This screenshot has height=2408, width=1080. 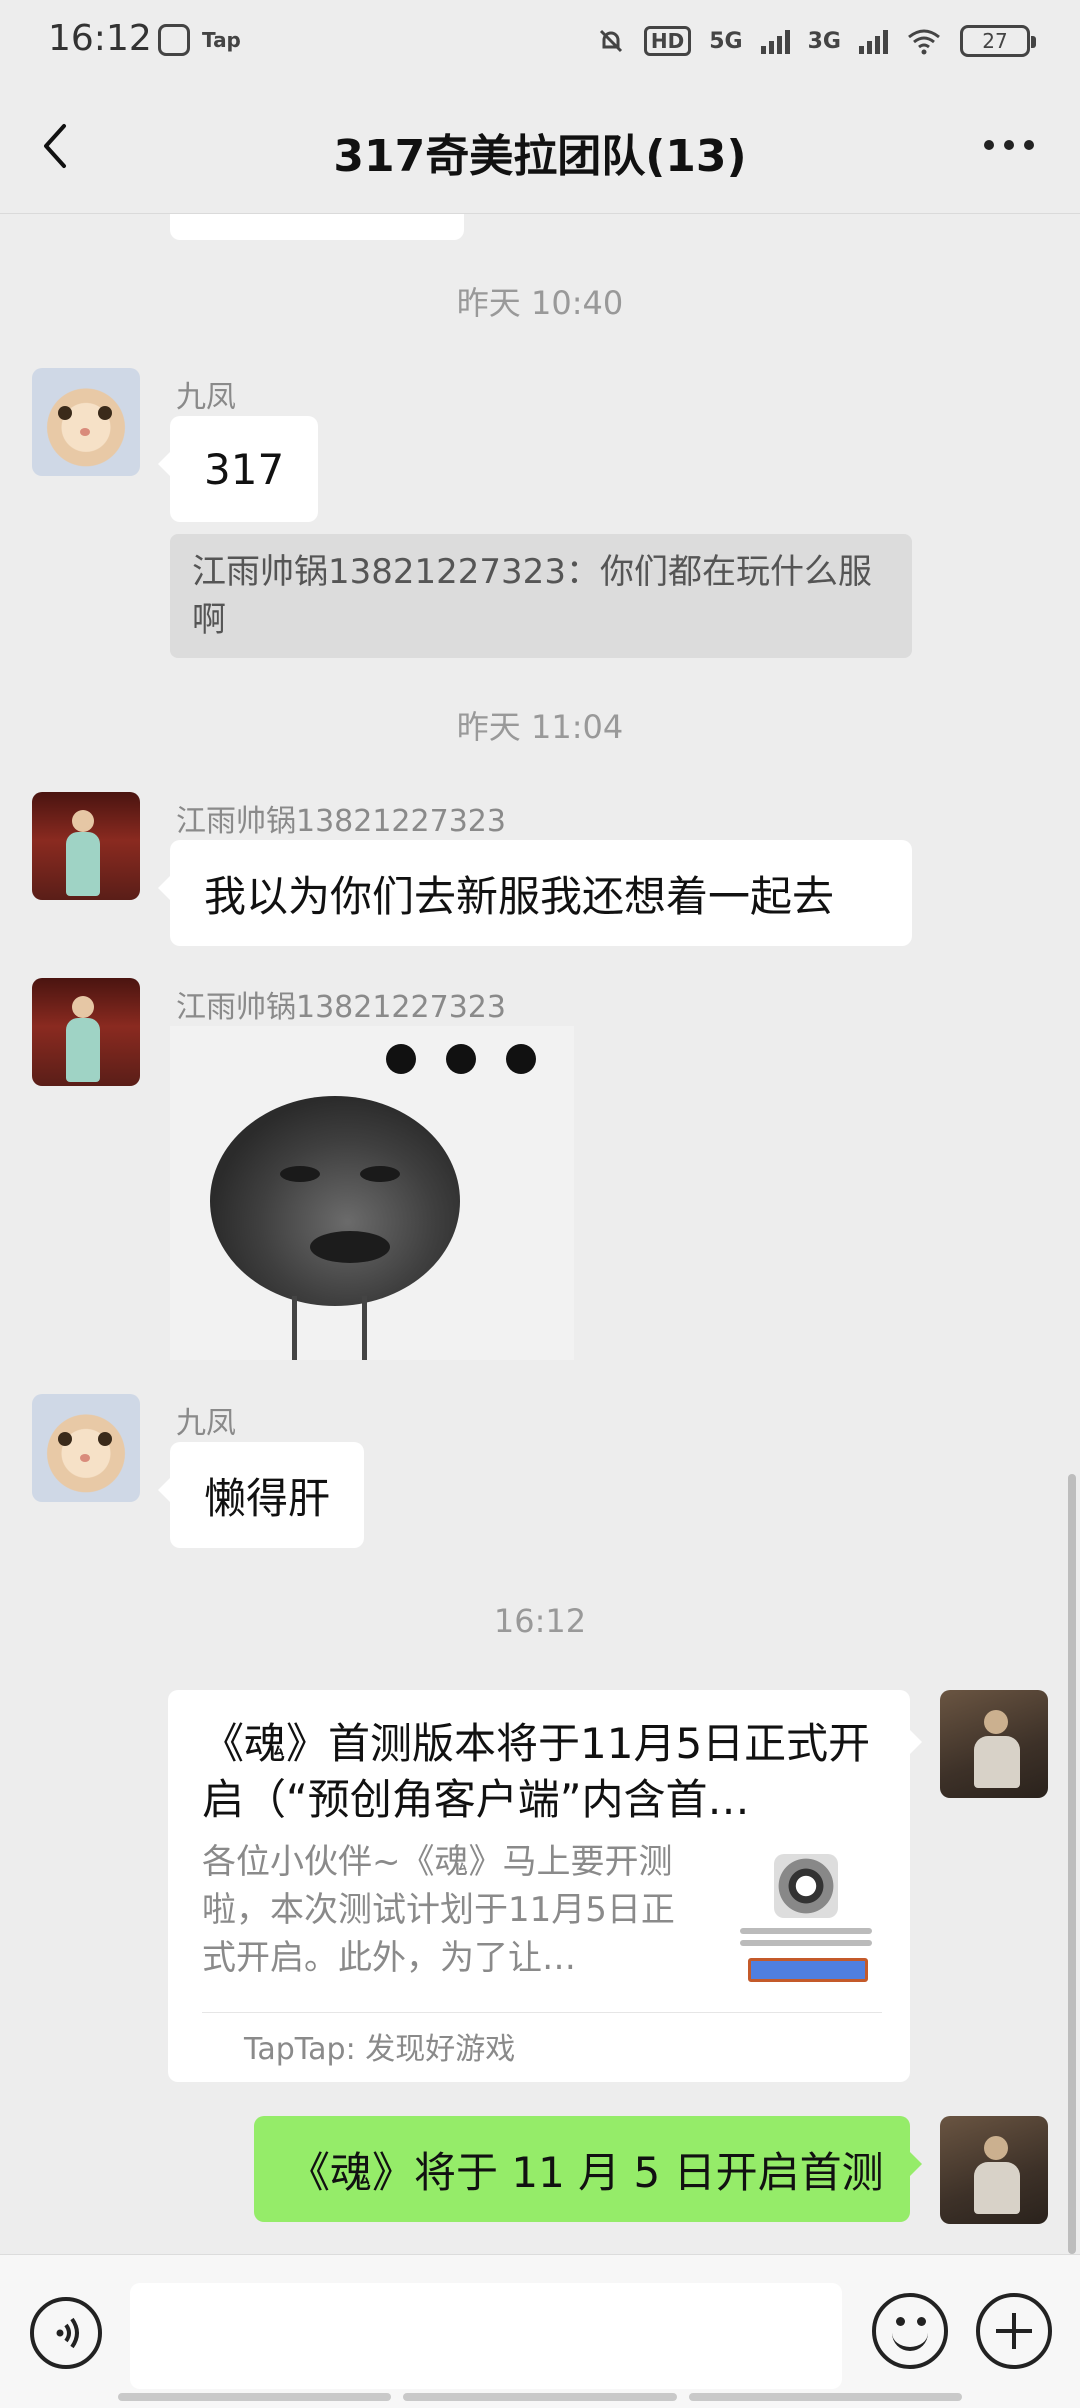 I want to click on message-bubble: 我以为你们去新服我还想着一起去, so click(x=535, y=893).